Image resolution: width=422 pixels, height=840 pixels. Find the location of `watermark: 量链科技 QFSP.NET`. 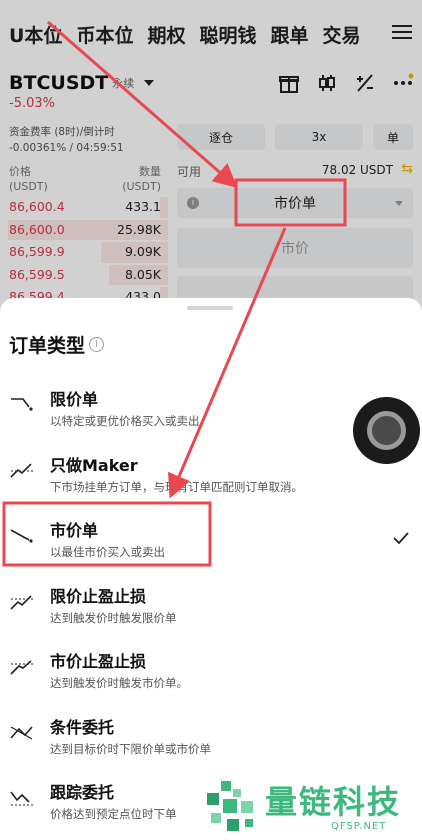

watermark: 量链科技 QFSP.NET is located at coordinates (312, 807).